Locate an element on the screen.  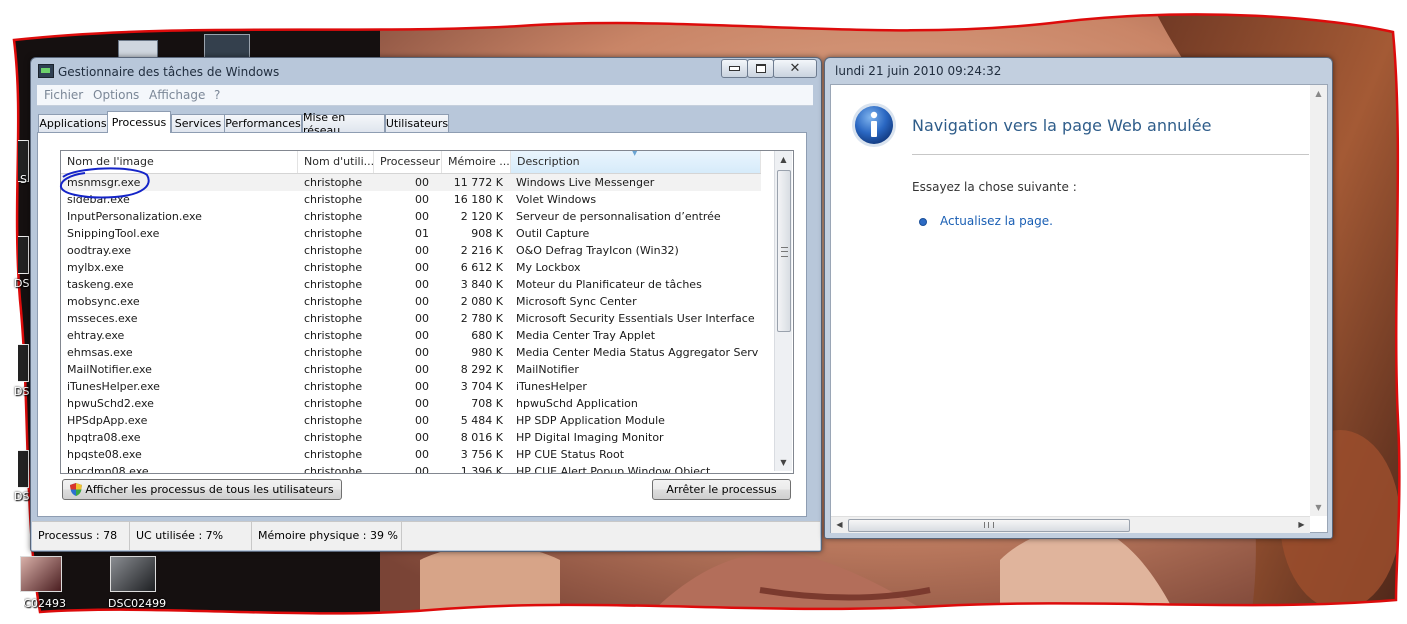
process-name: taskeng.exe is located at coordinates (100, 284).